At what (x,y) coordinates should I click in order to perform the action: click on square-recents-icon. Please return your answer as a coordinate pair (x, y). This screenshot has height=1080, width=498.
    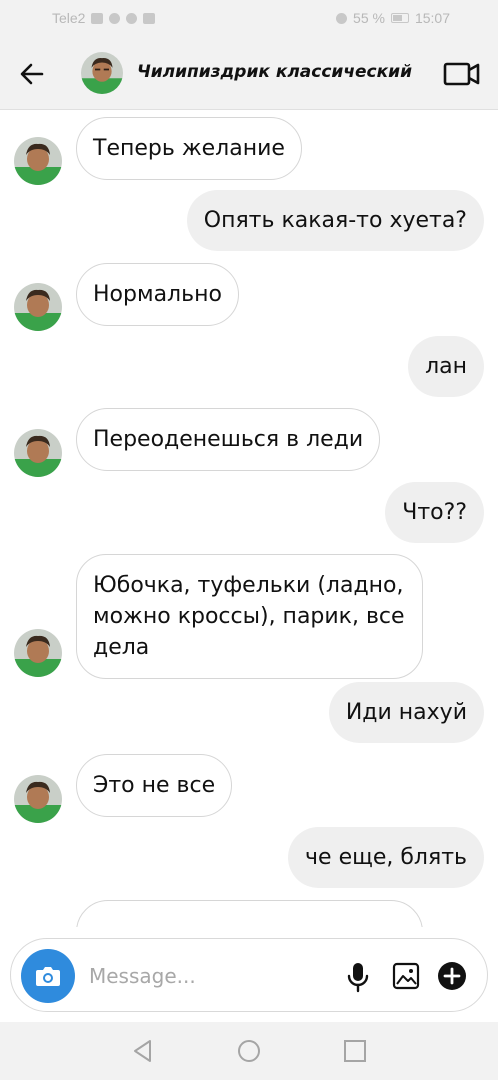
    Looking at the image, I should click on (355, 1051).